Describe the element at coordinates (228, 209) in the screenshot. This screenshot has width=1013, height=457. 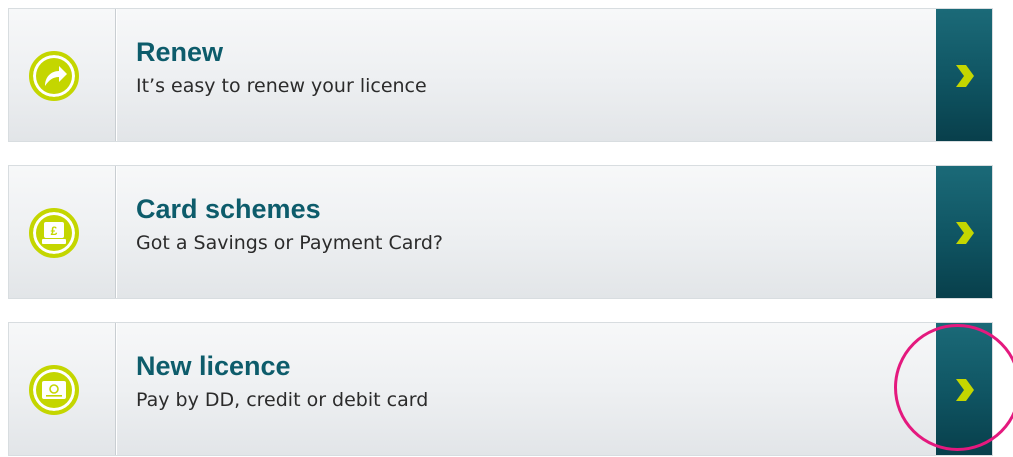
I see `card-title: Card schemes` at that location.